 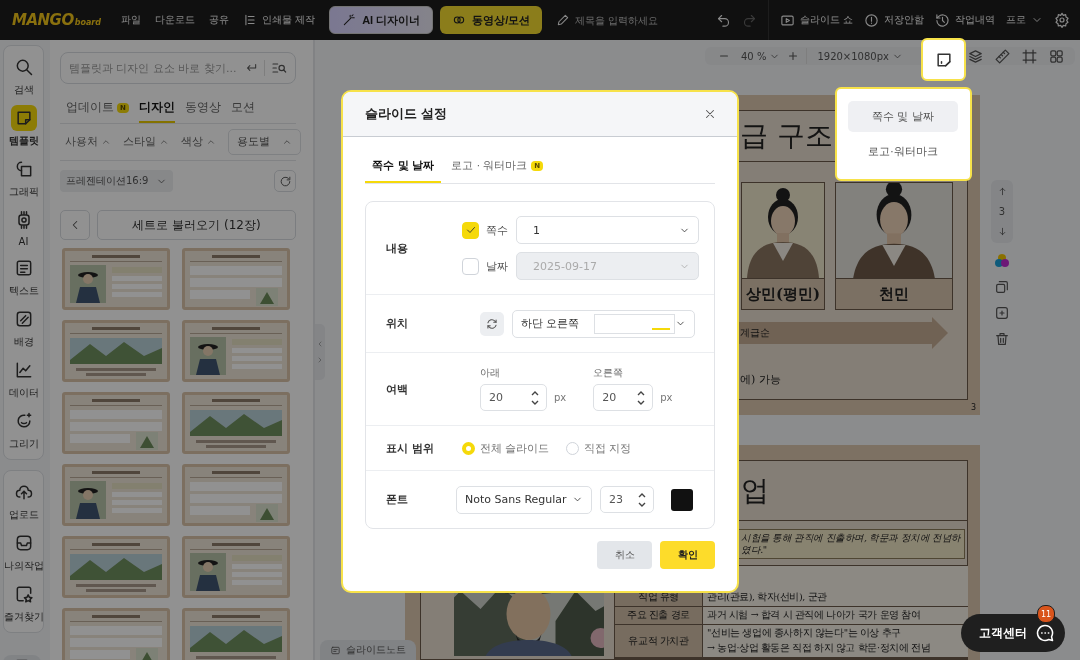 What do you see at coordinates (871, 20) in the screenshot?
I see `alert-circle-icon` at bounding box center [871, 20].